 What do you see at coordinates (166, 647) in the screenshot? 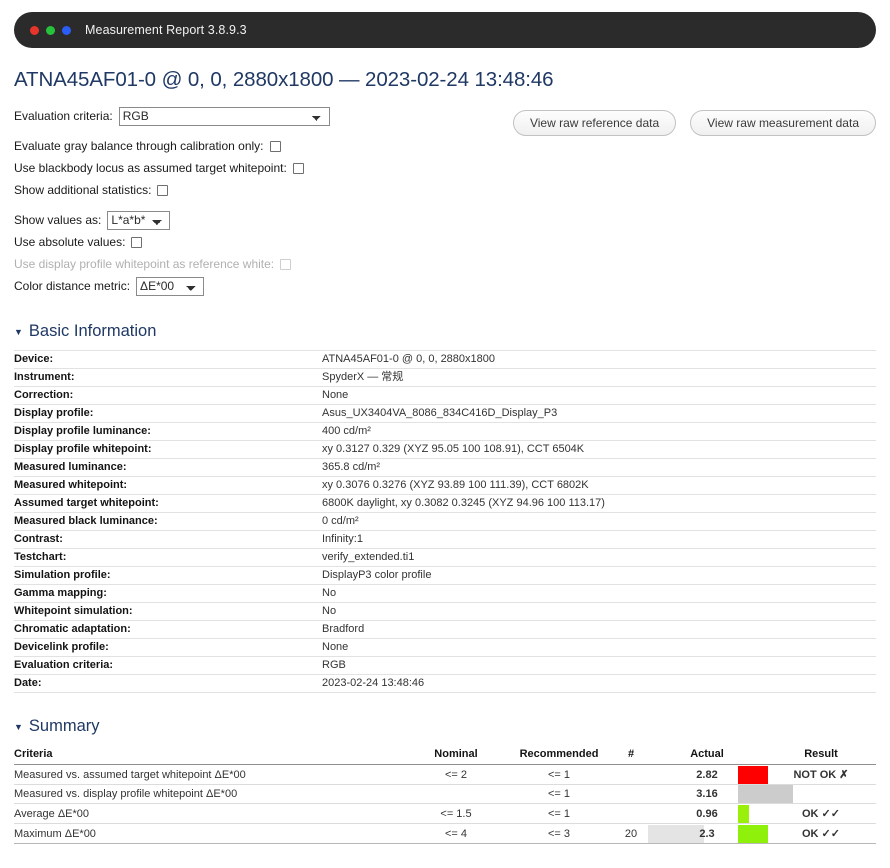
I see `info-key: Devicelink profile:` at bounding box center [166, 647].